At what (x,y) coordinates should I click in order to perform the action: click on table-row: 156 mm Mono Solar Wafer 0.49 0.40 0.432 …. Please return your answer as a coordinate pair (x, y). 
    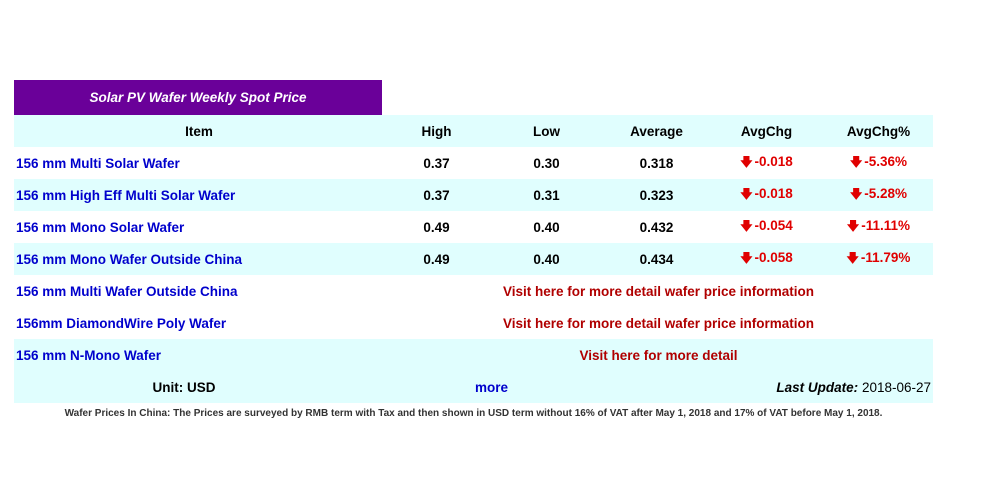
    Looking at the image, I should click on (473, 227).